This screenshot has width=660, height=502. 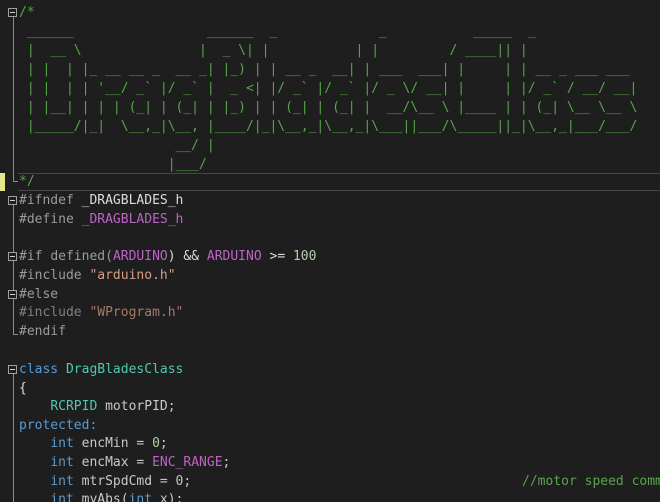 What do you see at coordinates (168, 497) in the screenshot?
I see `member-text: x);` at bounding box center [168, 497].